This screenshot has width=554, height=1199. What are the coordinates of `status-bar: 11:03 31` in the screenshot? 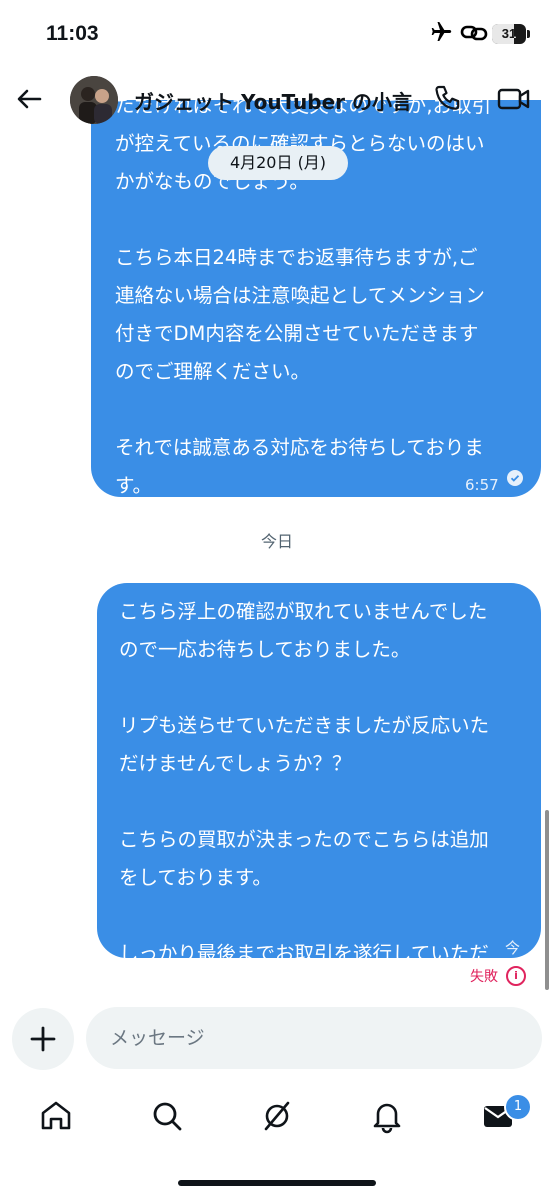 It's located at (277, 31).